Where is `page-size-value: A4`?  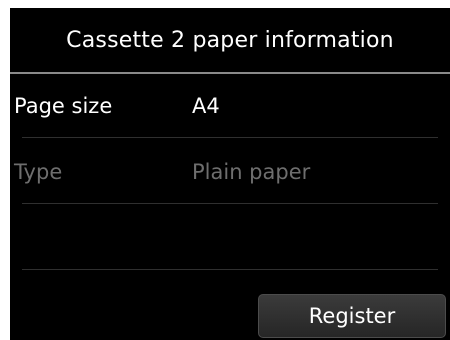
page-size-value: A4 is located at coordinates (206, 106).